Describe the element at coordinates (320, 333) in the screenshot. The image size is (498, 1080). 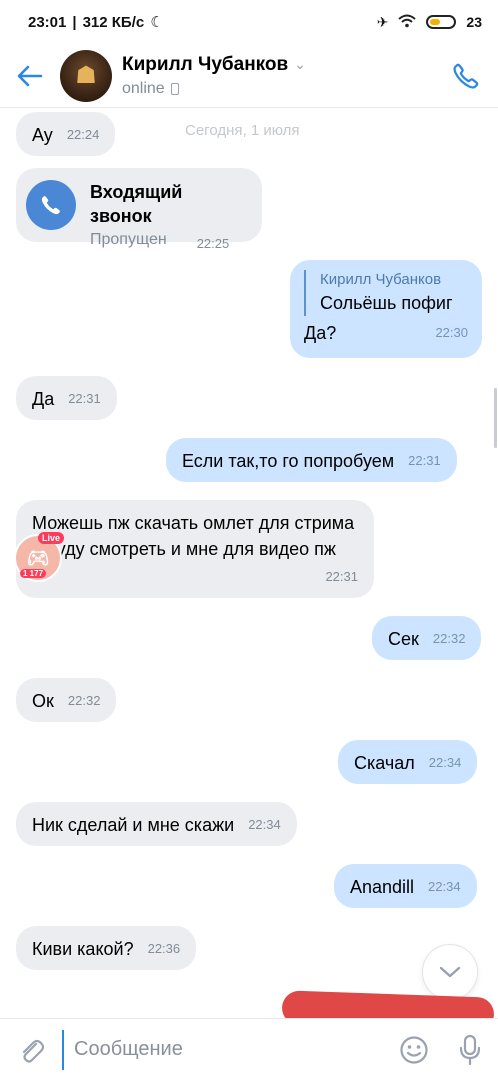
I see `message-text: Да?` at that location.